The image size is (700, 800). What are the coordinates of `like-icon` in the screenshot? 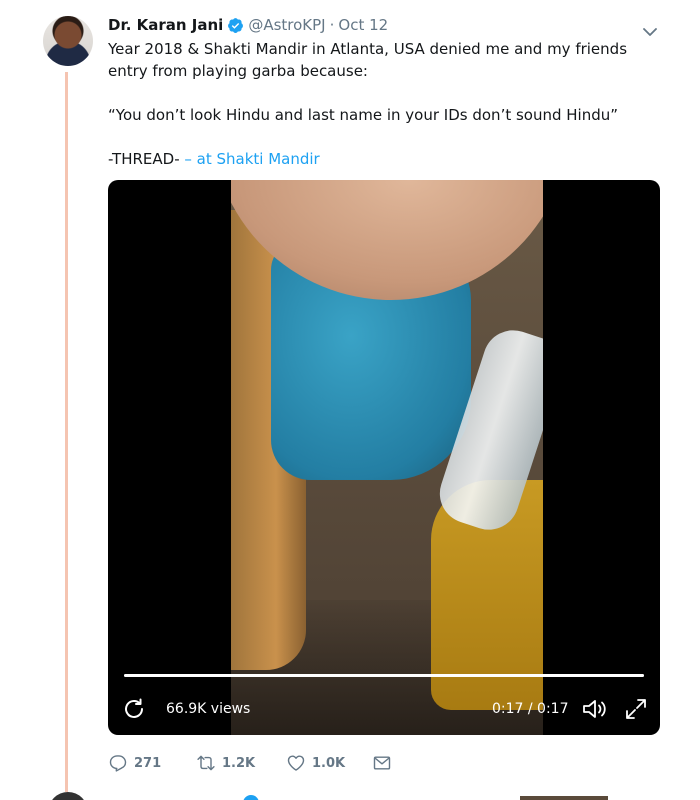 It's located at (296, 763).